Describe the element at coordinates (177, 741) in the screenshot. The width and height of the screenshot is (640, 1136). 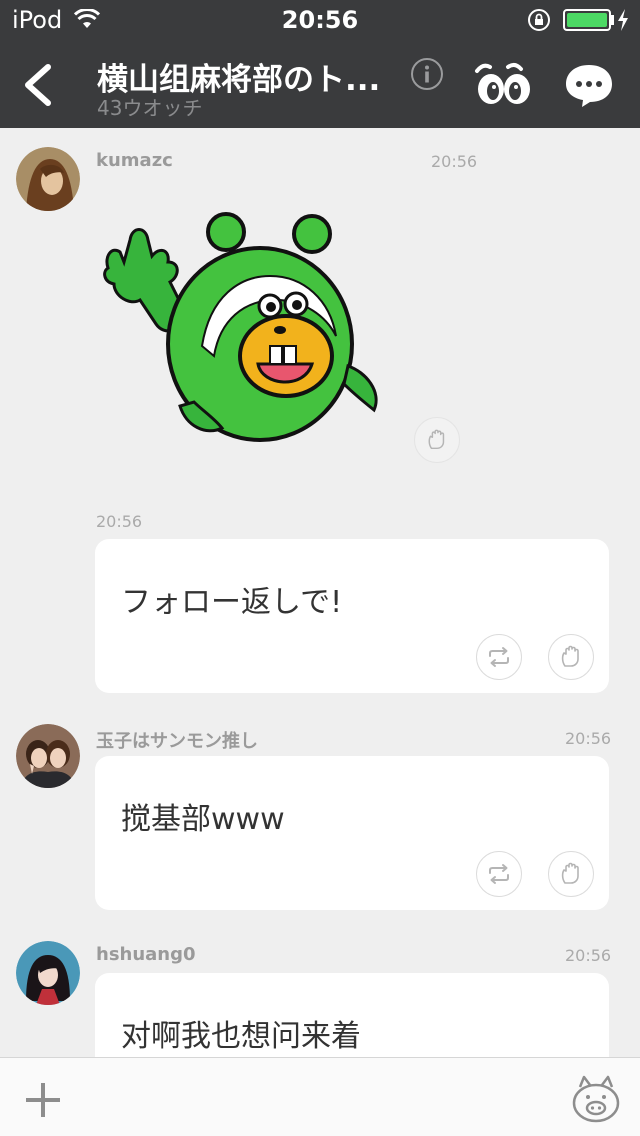
I see `username: 玉子はサンモン推し` at that location.